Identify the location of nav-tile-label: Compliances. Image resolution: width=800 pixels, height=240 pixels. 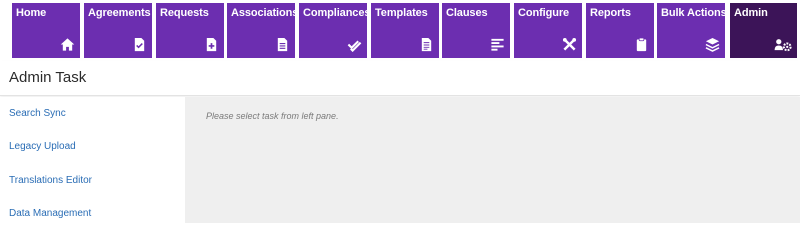
(337, 13).